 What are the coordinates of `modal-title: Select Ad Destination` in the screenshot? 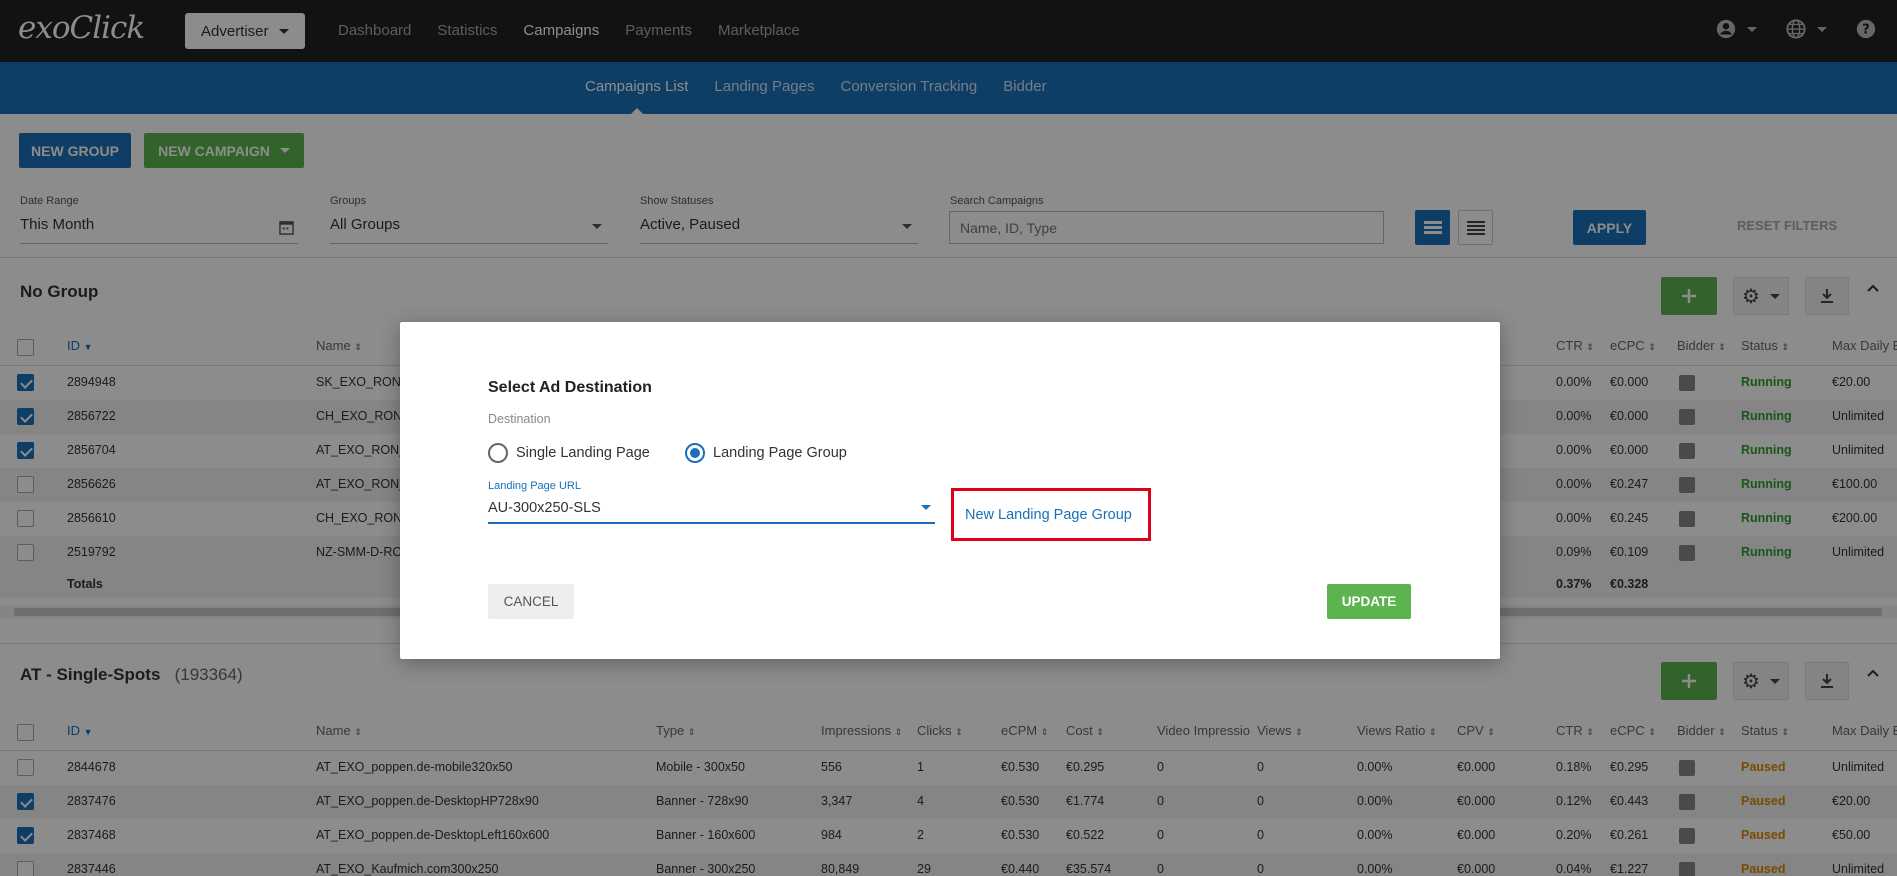 It's located at (570, 387).